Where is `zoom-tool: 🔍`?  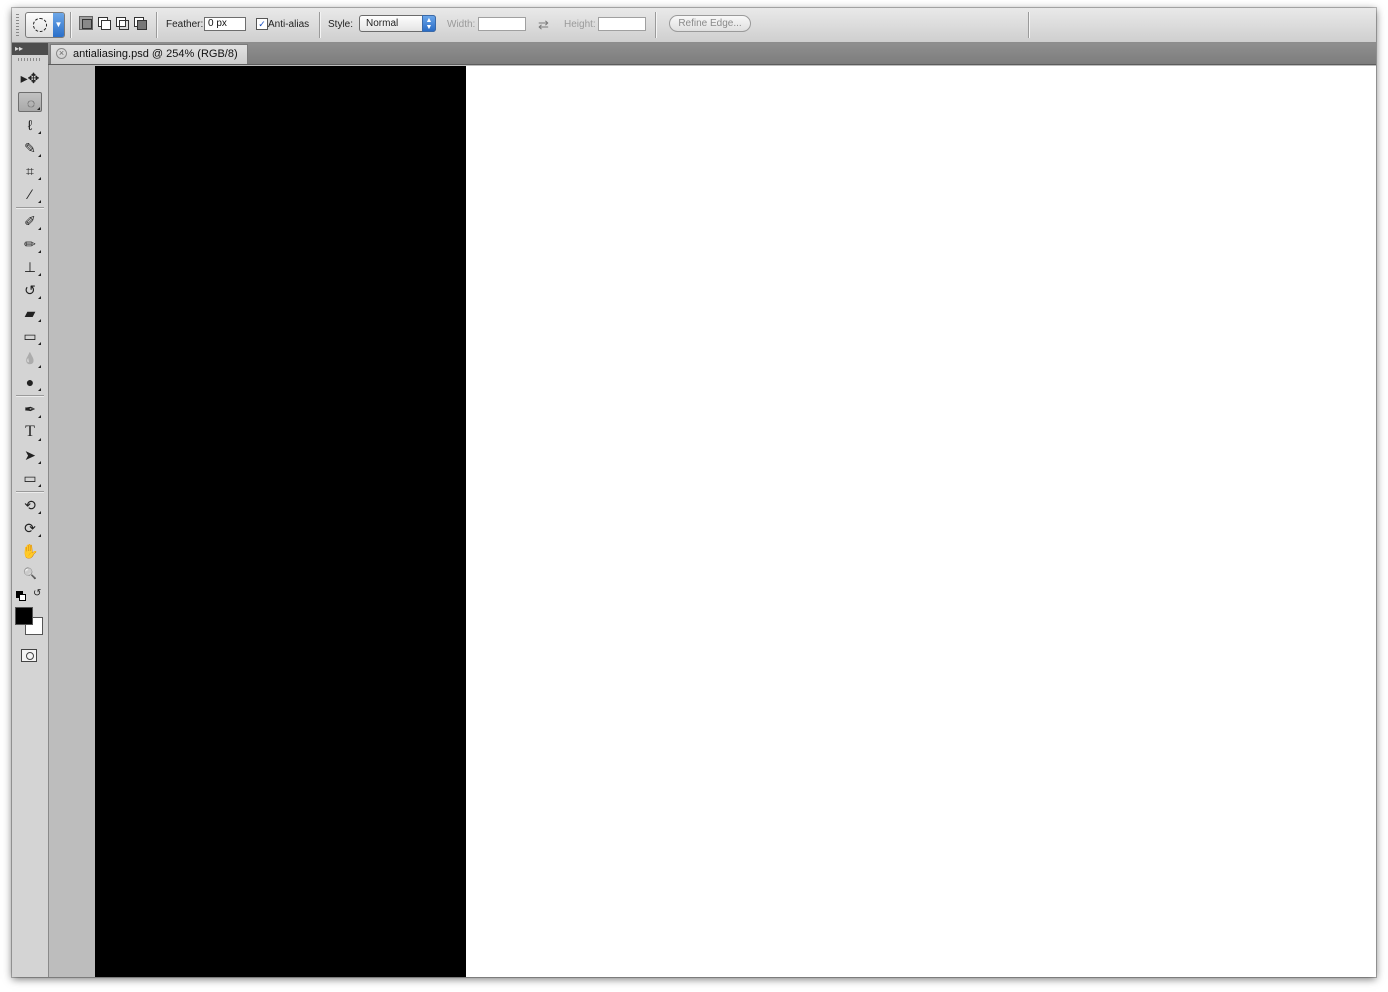
zoom-tool: 🔍 is located at coordinates (30, 574).